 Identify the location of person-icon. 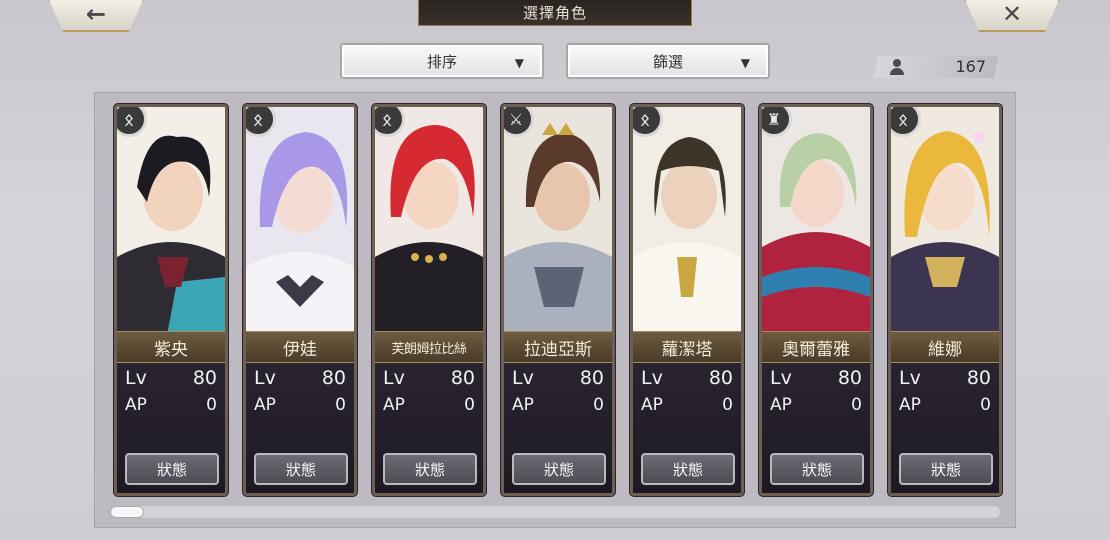
(897, 67).